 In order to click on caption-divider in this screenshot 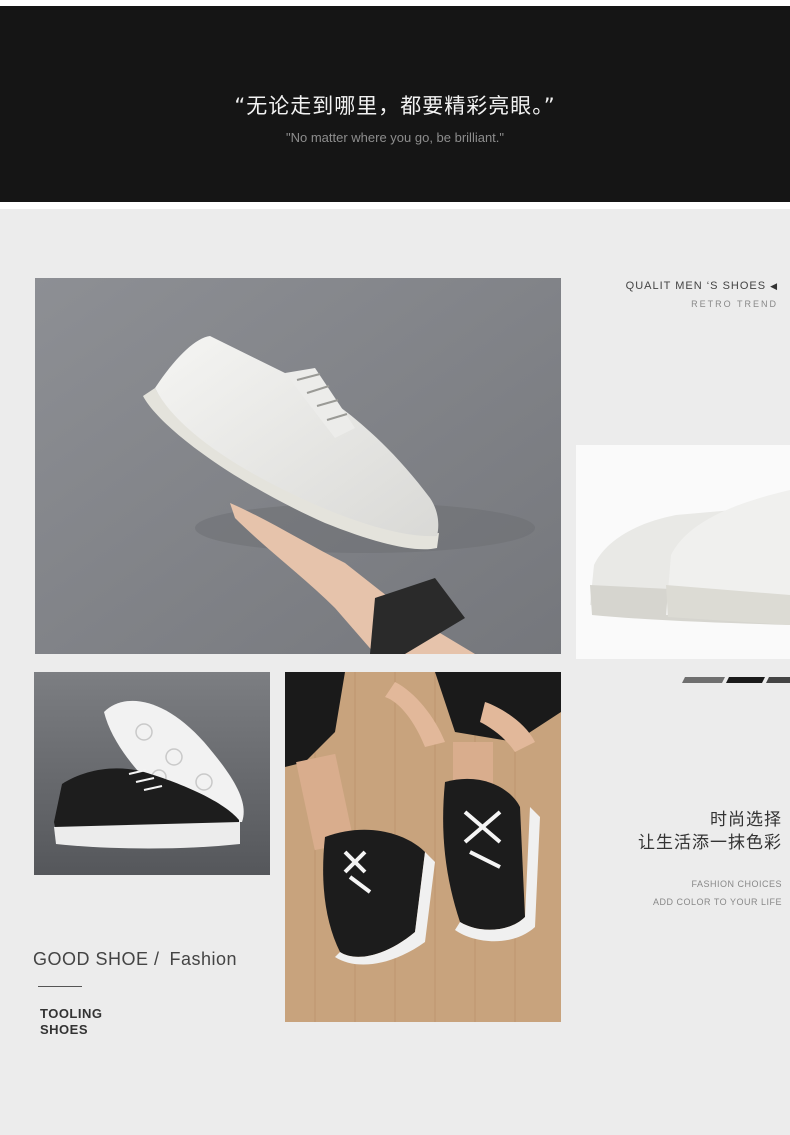, I will do `click(60, 986)`.